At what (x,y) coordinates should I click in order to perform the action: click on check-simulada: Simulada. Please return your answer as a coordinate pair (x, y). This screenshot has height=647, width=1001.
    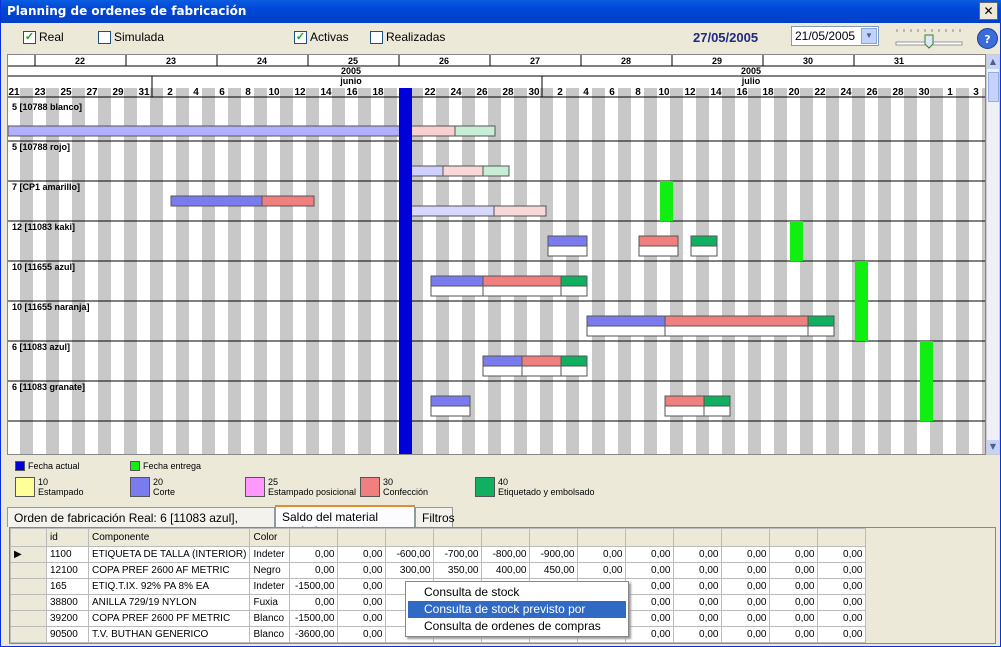
    Looking at the image, I should click on (131, 37).